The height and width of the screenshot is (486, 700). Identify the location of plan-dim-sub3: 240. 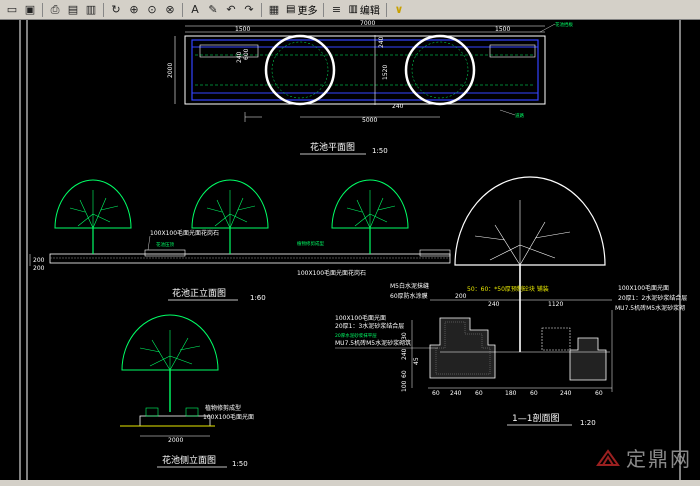
(398, 106).